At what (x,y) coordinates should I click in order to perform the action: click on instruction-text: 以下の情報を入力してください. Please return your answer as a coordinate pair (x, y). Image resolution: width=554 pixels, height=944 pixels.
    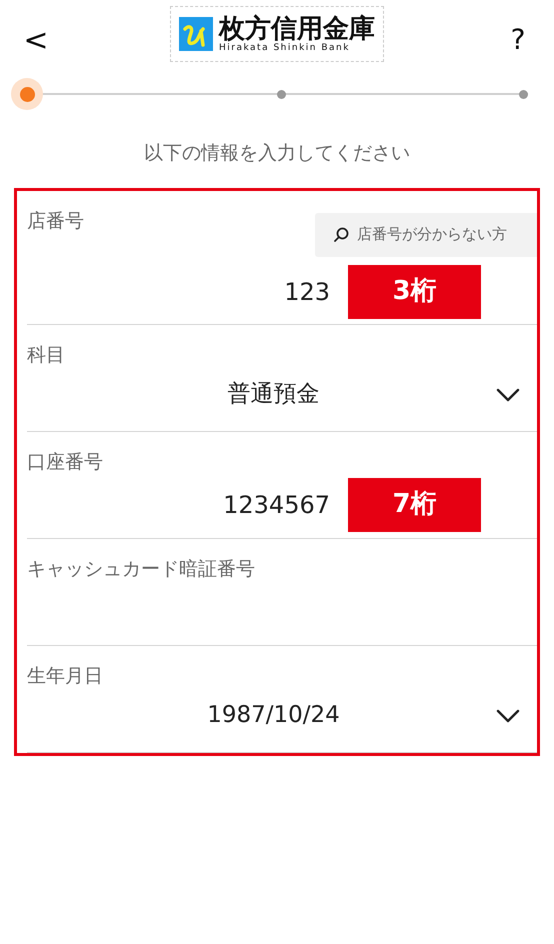
    Looking at the image, I should click on (277, 153).